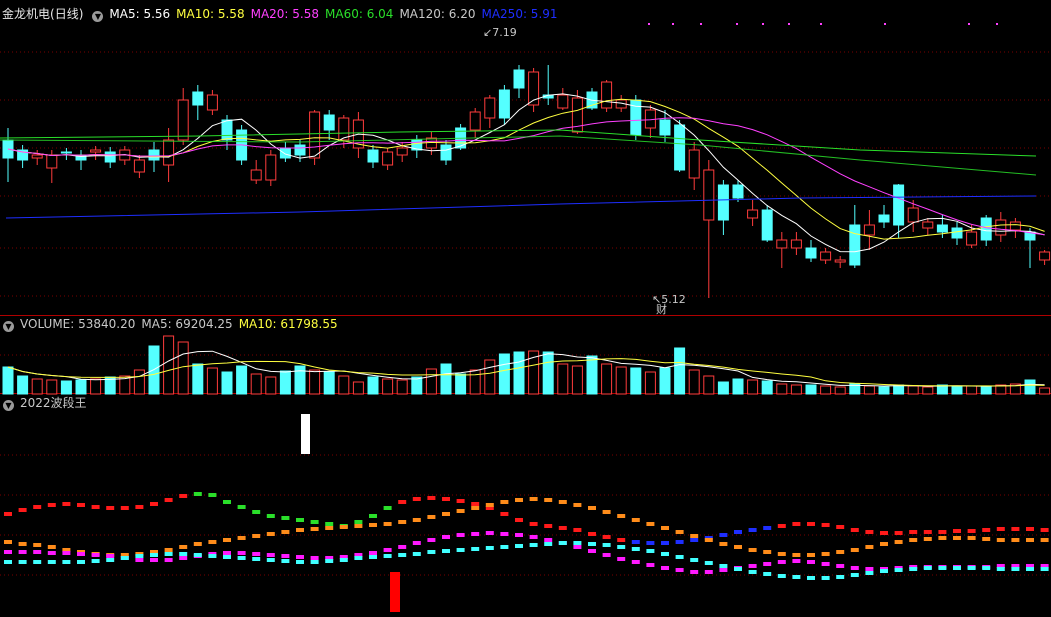  What do you see at coordinates (66, 14) in the screenshot?
I see `period-label: (日线)` at bounding box center [66, 14].